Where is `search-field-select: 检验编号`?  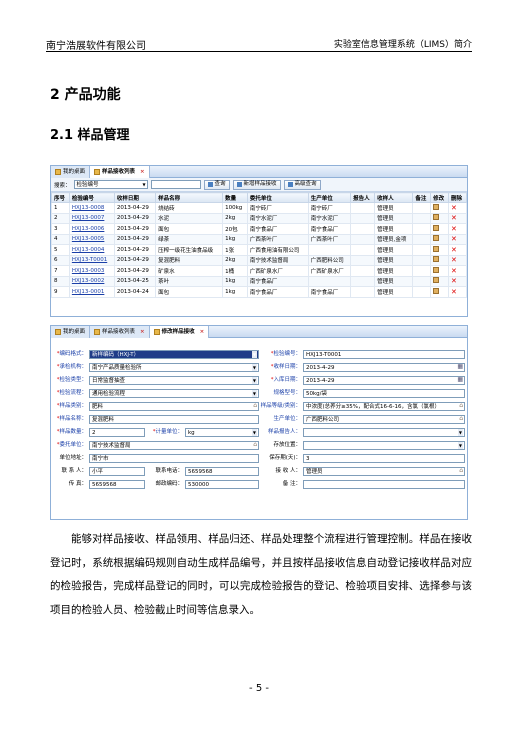 search-field-select: 检验编号 is located at coordinates (110, 184).